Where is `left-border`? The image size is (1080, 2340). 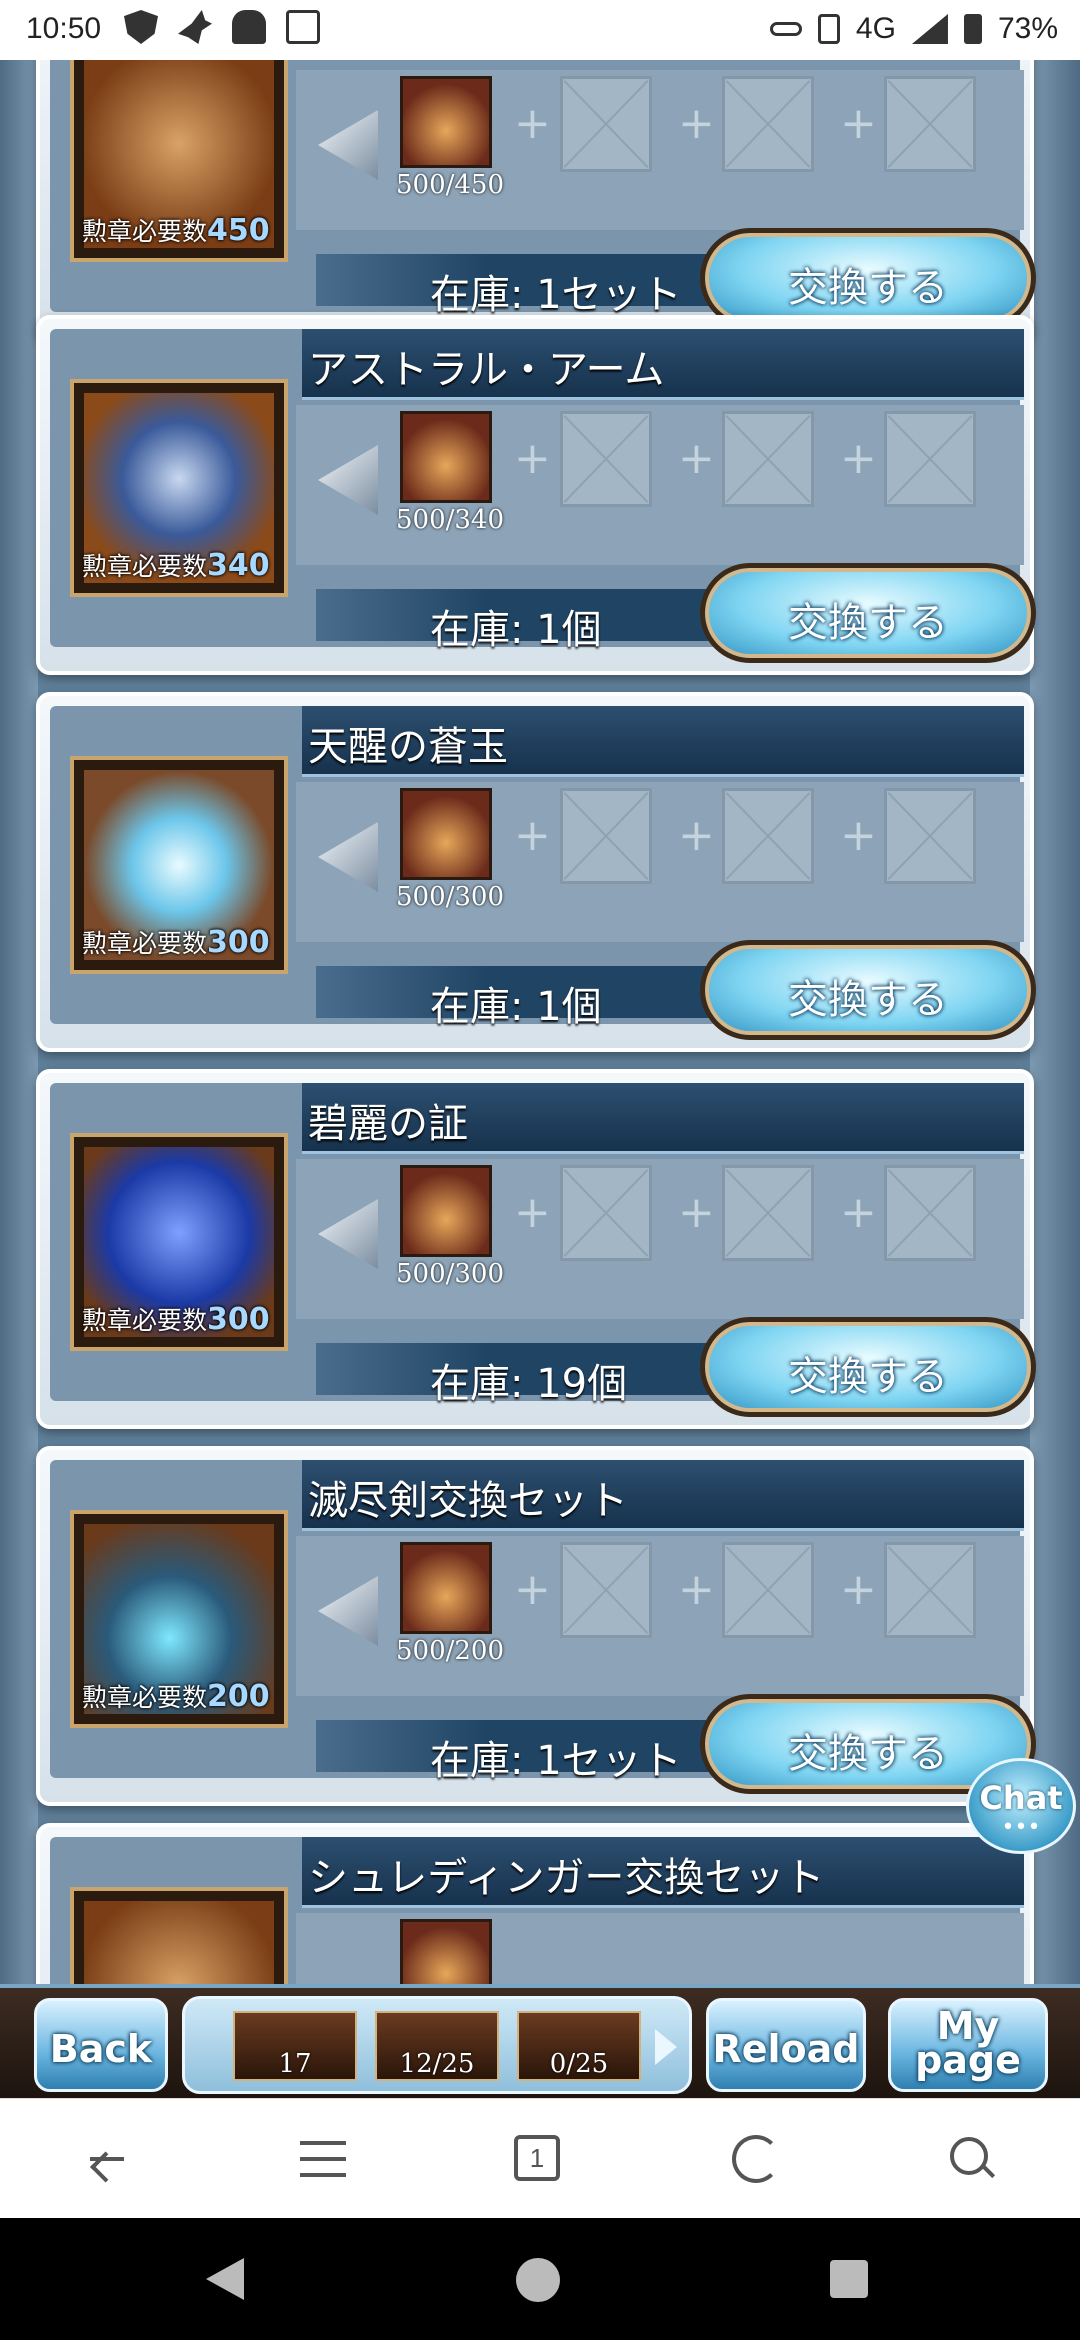
left-border is located at coordinates (19, 1023).